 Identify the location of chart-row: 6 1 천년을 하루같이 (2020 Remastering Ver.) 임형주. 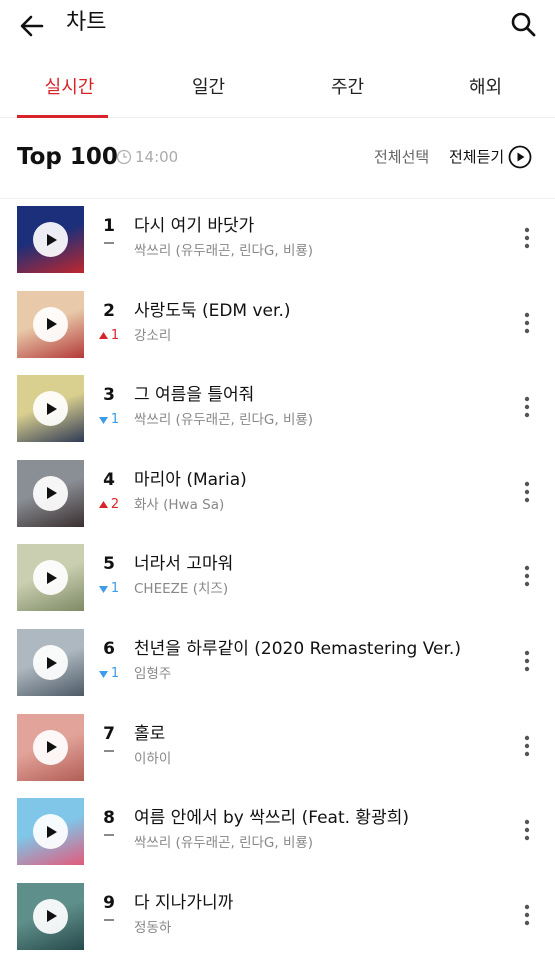
(277, 663).